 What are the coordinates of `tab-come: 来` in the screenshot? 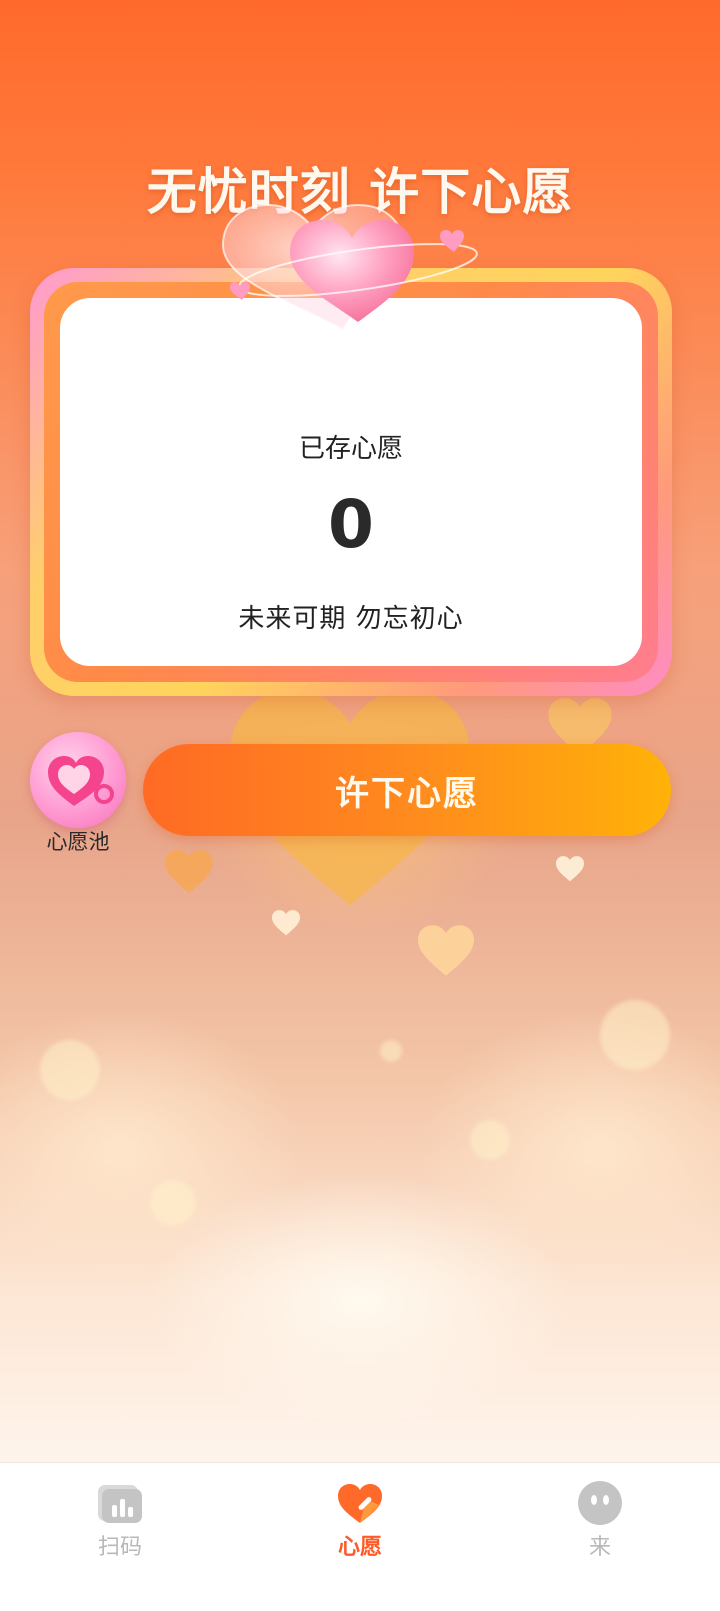 It's located at (600, 1537).